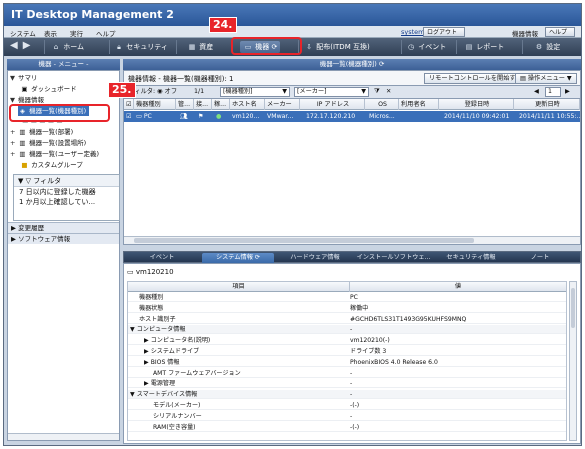 The width and height of the screenshot is (585, 449). What do you see at coordinates (157, 329) in the screenshot?
I see `property-key: ▼ コンピュータ情報` at bounding box center [157, 329].